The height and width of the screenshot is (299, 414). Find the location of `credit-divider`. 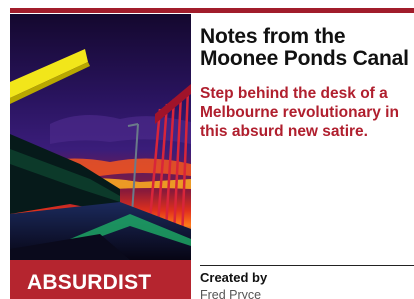

credit-divider is located at coordinates (307, 265).